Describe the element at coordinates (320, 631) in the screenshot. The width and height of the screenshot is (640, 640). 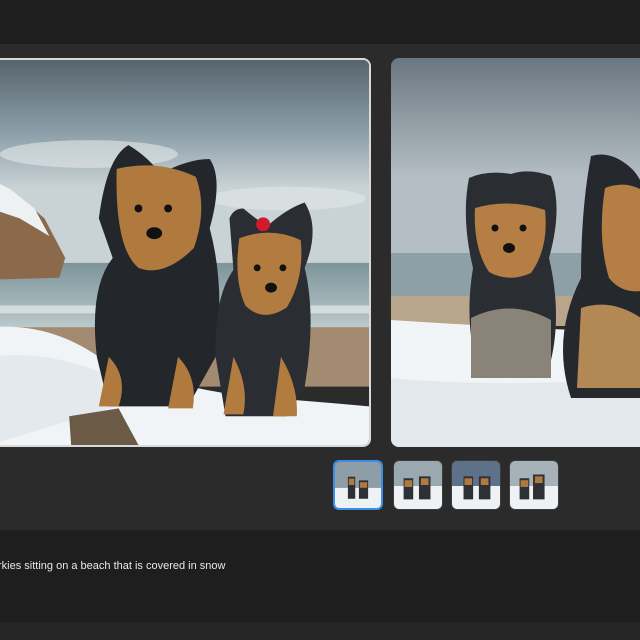
I see `bottom-bar` at that location.